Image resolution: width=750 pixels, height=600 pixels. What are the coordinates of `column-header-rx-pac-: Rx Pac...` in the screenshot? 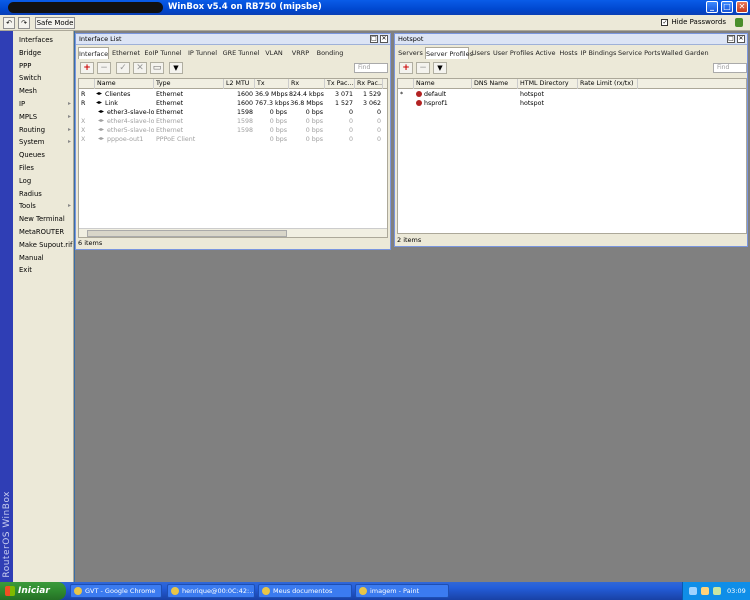 It's located at (369, 84).